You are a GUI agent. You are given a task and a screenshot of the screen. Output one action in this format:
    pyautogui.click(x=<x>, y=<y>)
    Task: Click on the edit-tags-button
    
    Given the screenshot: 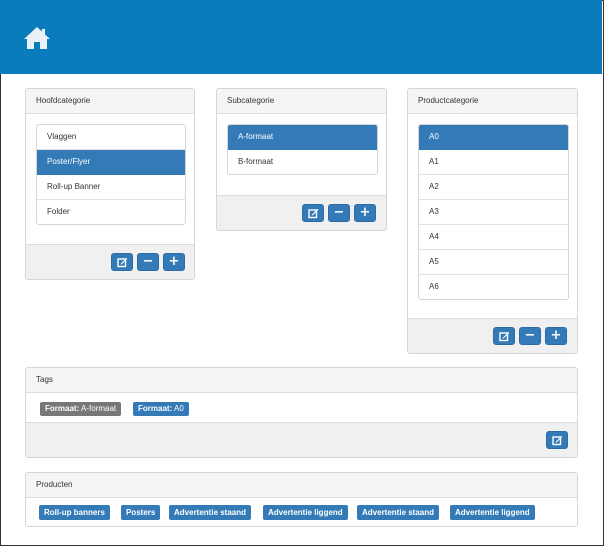 What is the action you would take?
    pyautogui.click(x=557, y=440)
    